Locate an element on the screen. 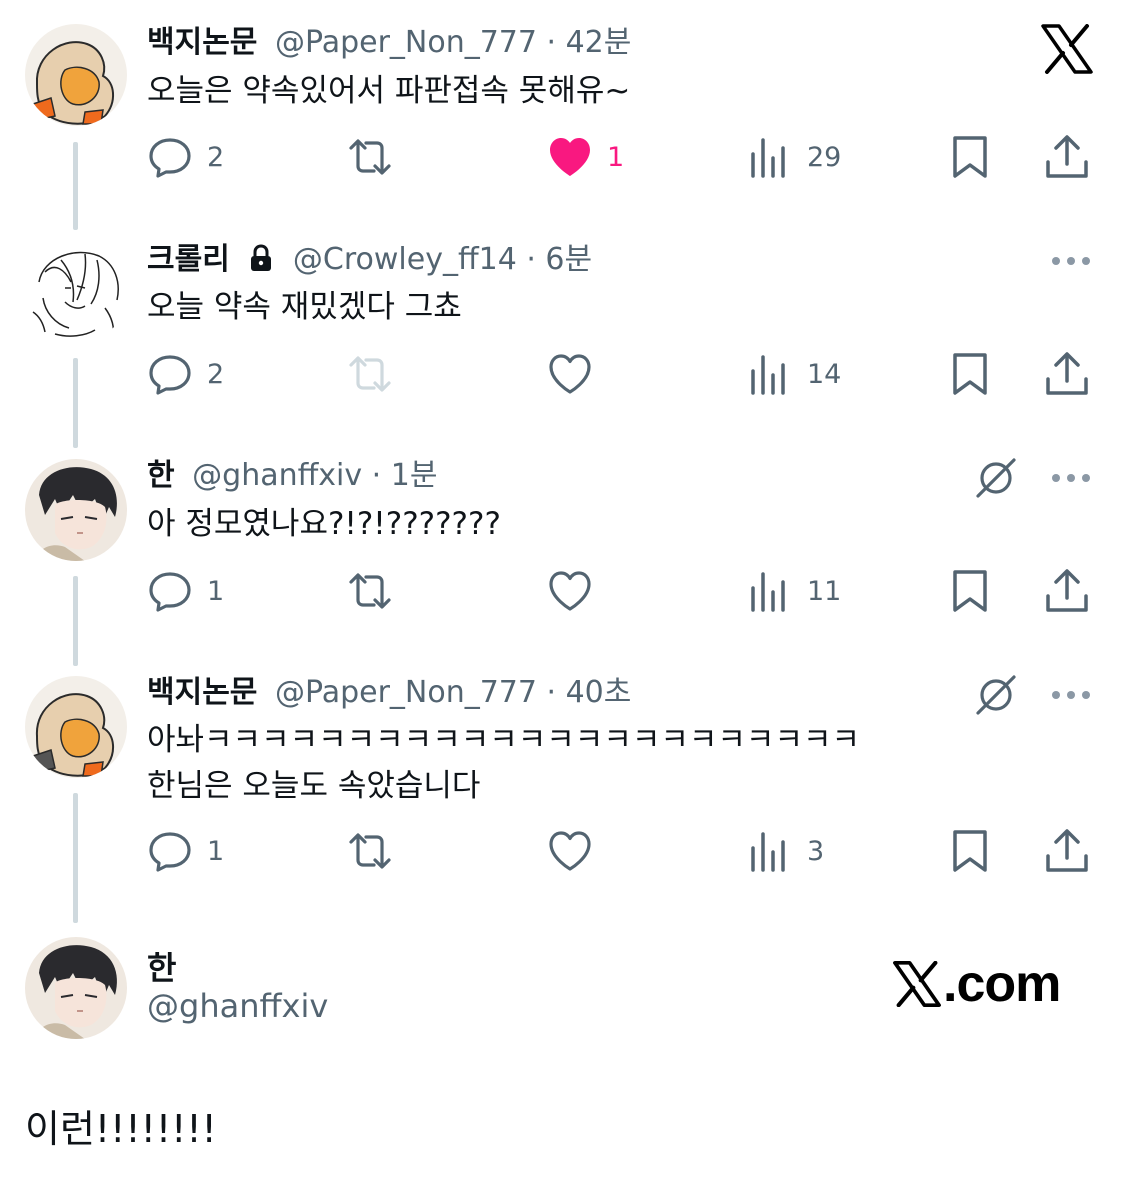  tweet-actions: 1 3 is located at coordinates (619, 851).